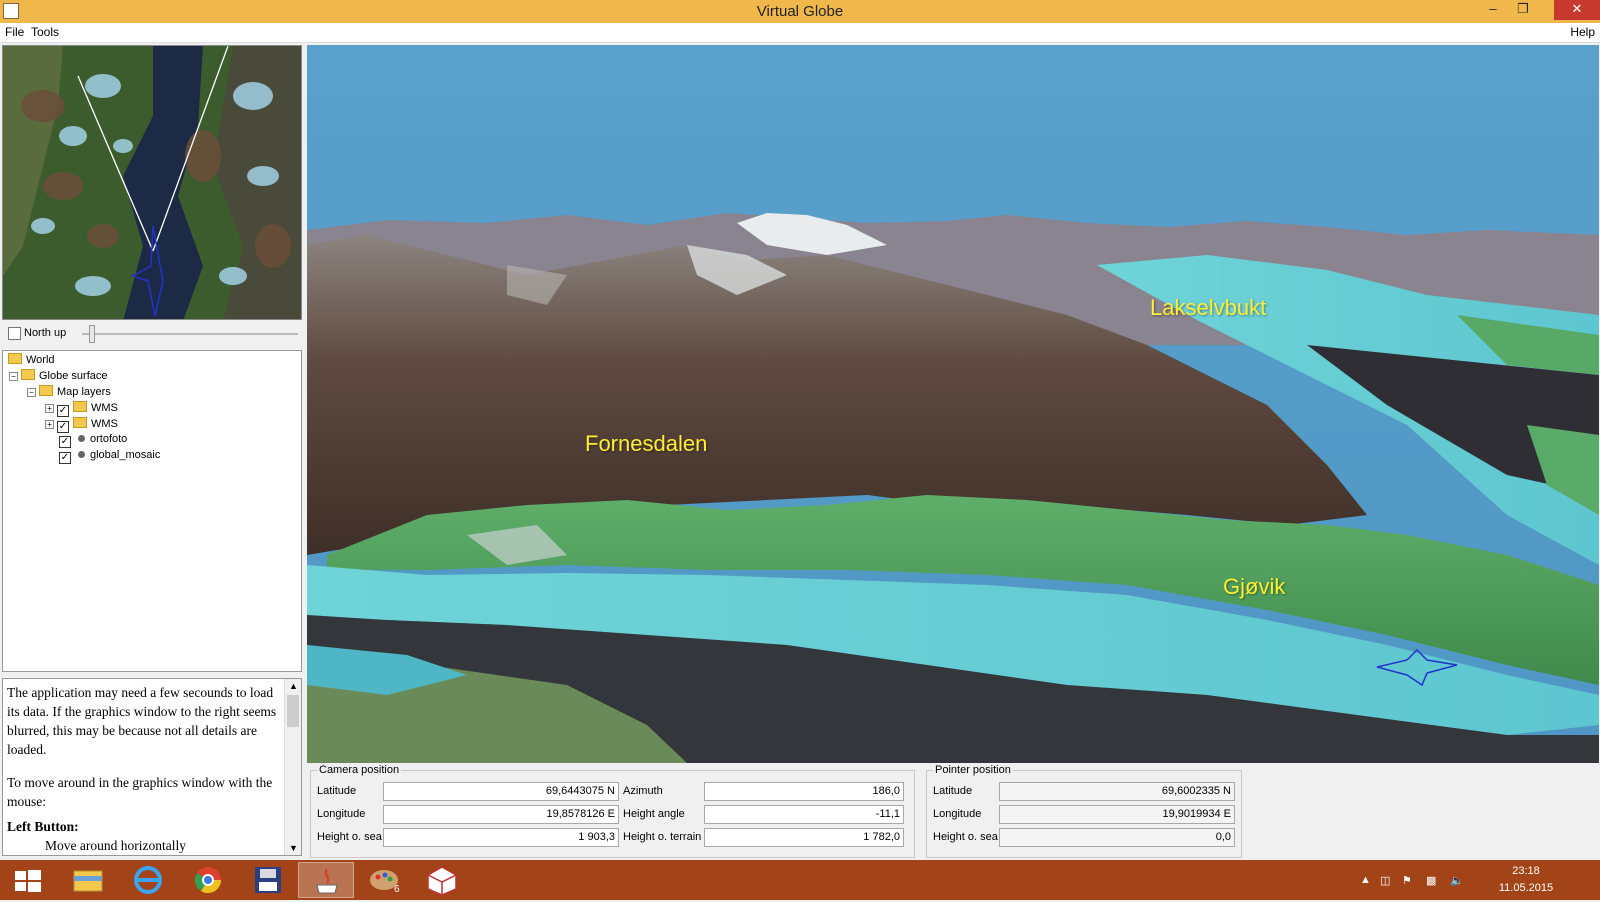 The height and width of the screenshot is (902, 1600). I want to click on java-icon, so click(327, 881).